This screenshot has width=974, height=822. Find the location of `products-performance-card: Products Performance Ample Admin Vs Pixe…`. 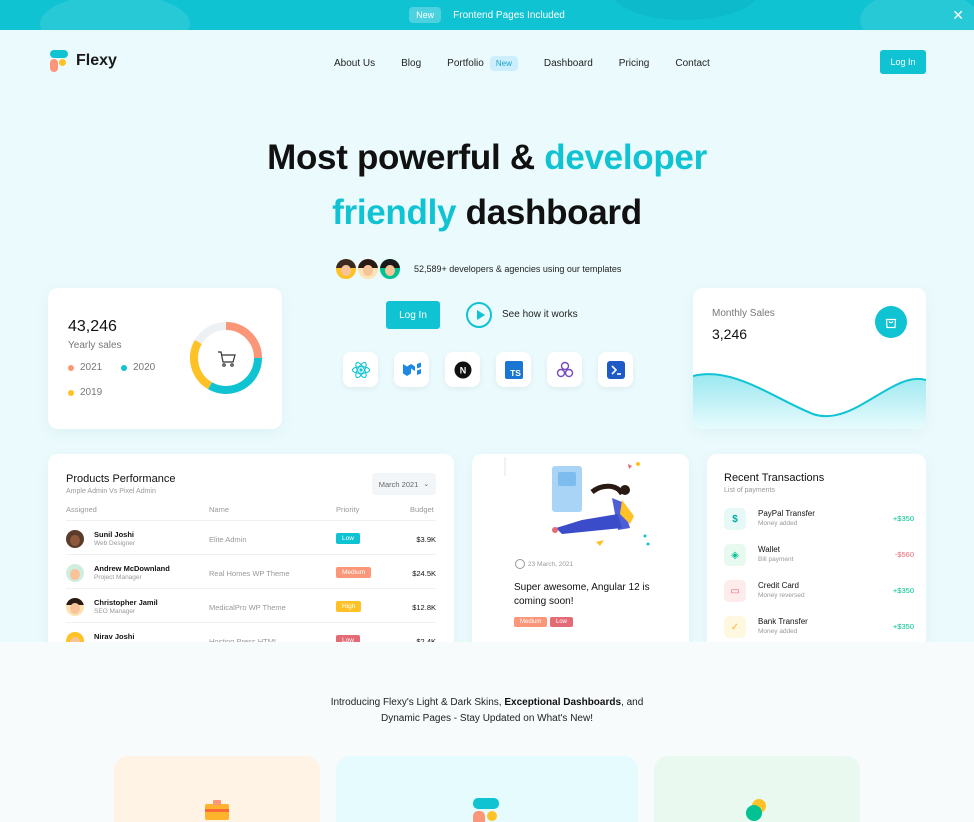

products-performance-card: Products Performance Ample Admin Vs Pixe… is located at coordinates (251, 554).